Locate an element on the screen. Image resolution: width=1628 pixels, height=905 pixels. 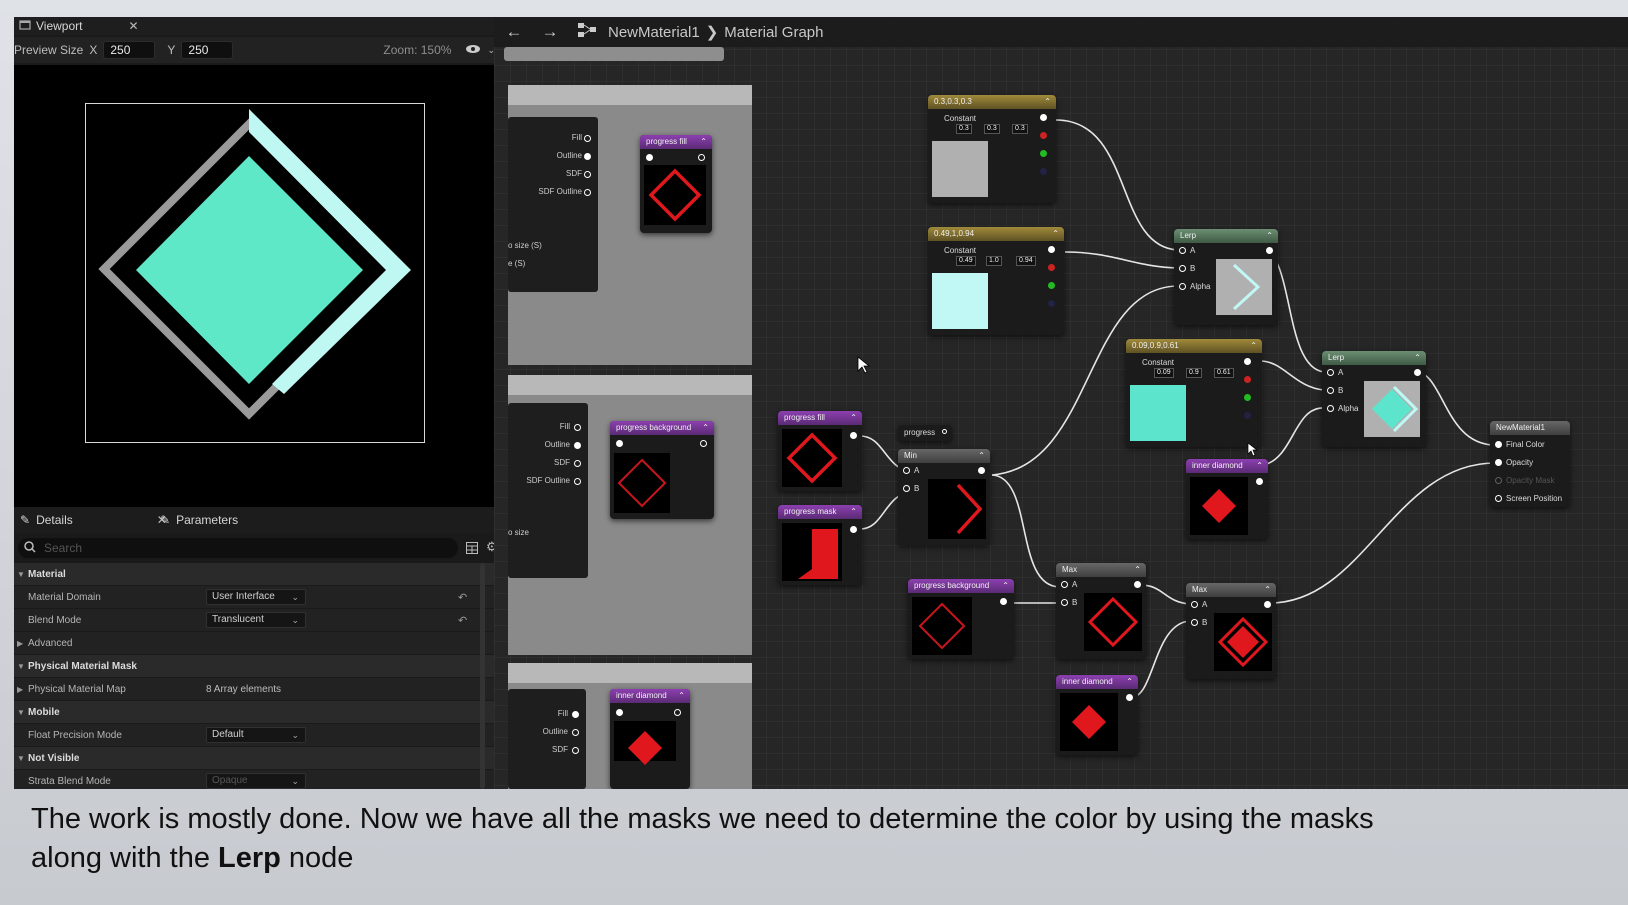
node-lerp-2: Lerp ⌃ A B Alpha is located at coordinates (1374, 399).